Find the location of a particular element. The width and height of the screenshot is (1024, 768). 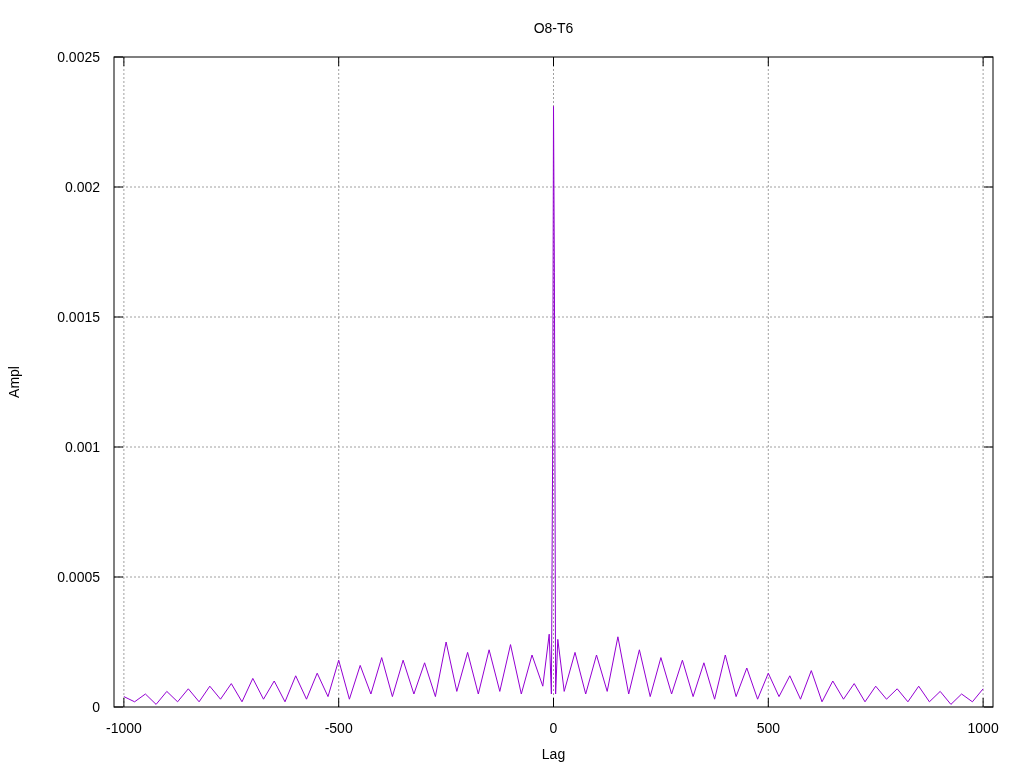

tick-label: 1000 is located at coordinates (983, 728).